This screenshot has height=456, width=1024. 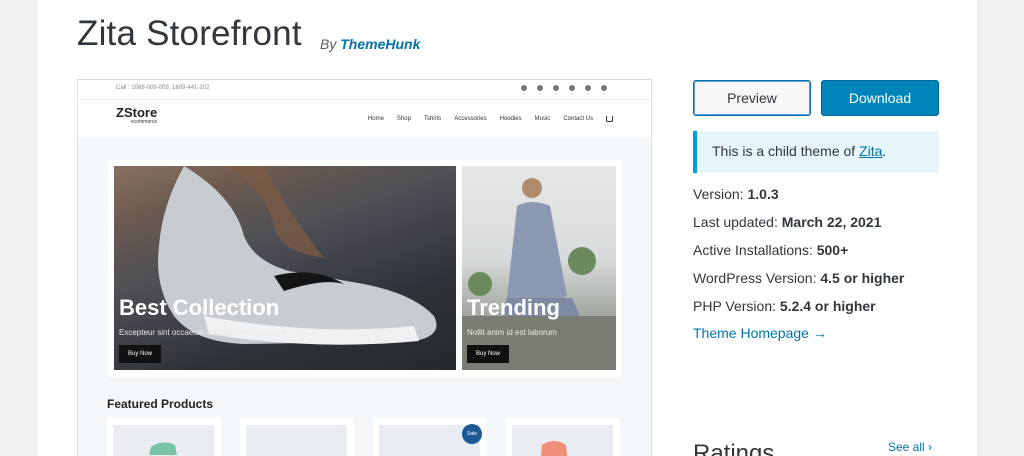 I want to click on meta-version-value: 1.0.3, so click(x=763, y=194).